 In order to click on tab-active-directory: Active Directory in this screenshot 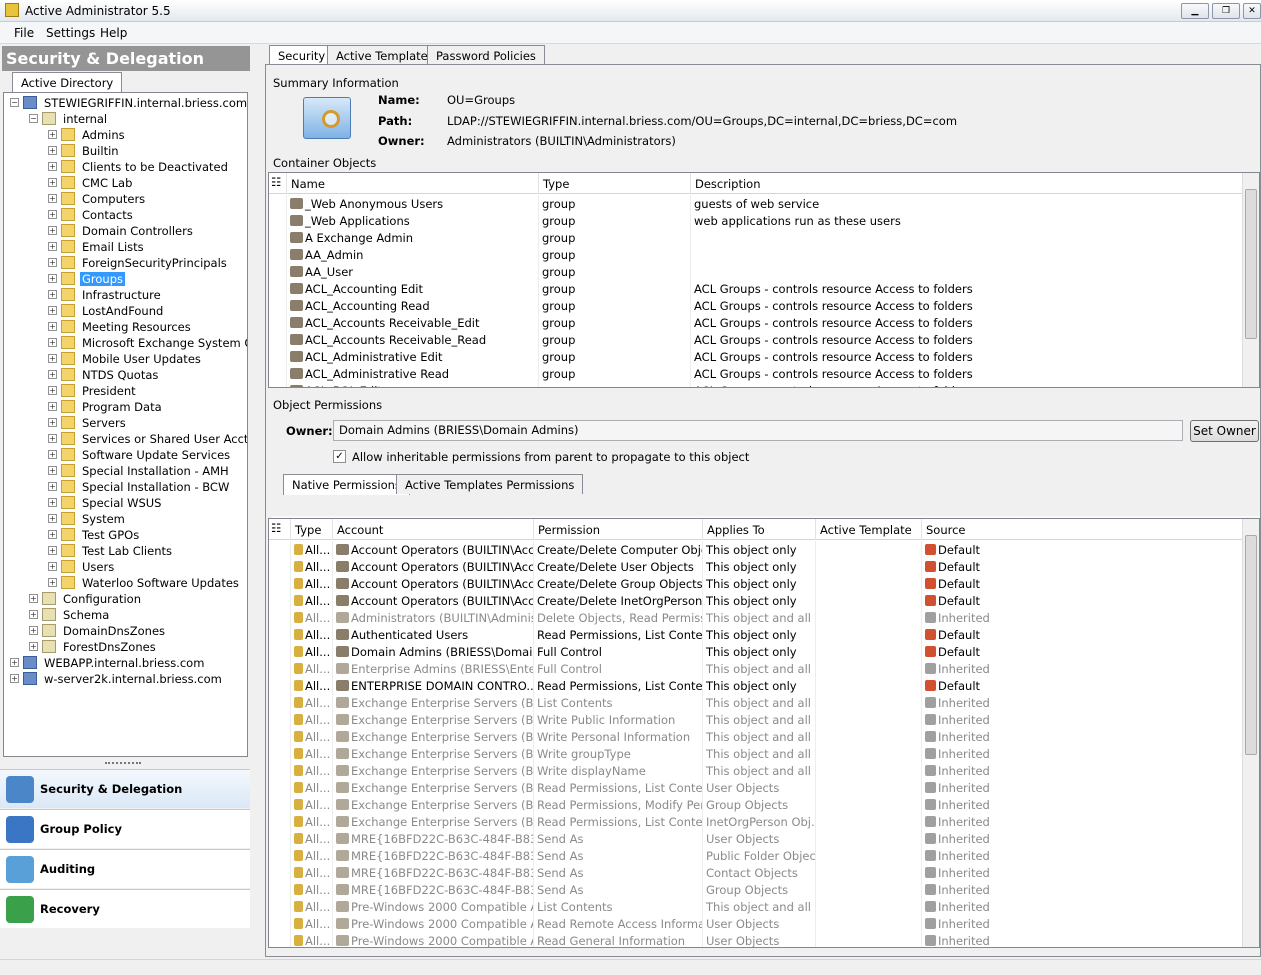, I will do `click(67, 82)`.